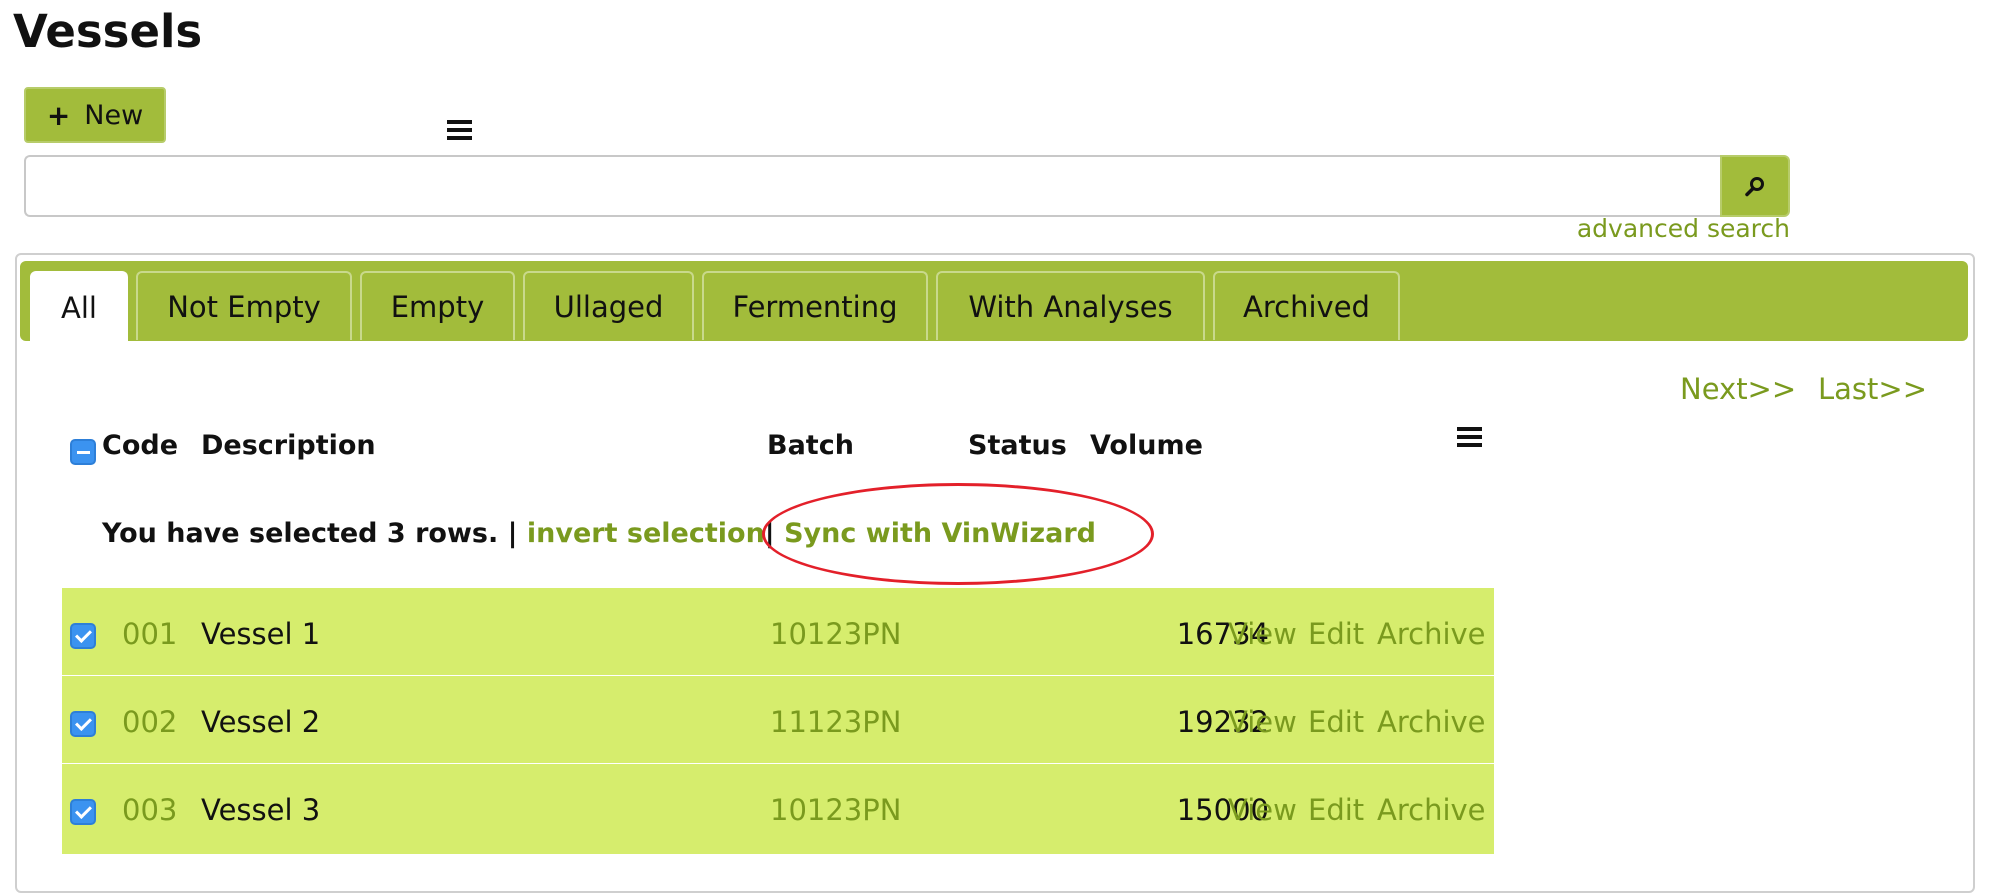  I want to click on search-button, so click(1755, 186).